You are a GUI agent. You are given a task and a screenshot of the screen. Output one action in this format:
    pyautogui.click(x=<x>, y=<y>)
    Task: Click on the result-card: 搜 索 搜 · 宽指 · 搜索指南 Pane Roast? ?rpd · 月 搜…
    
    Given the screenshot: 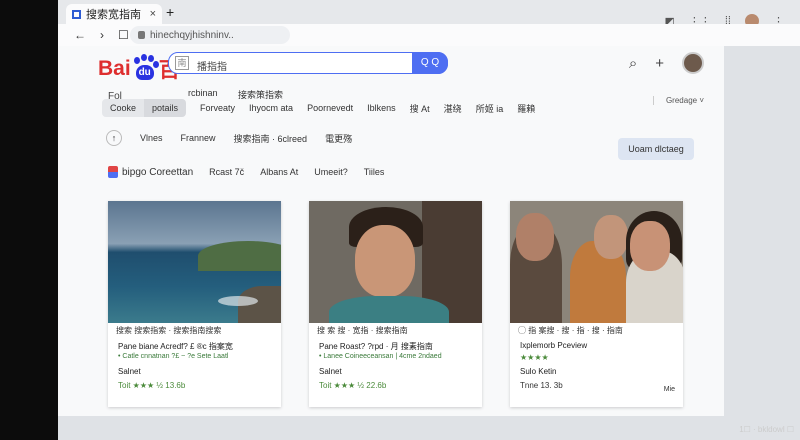 What is the action you would take?
    pyautogui.click(x=395, y=304)
    